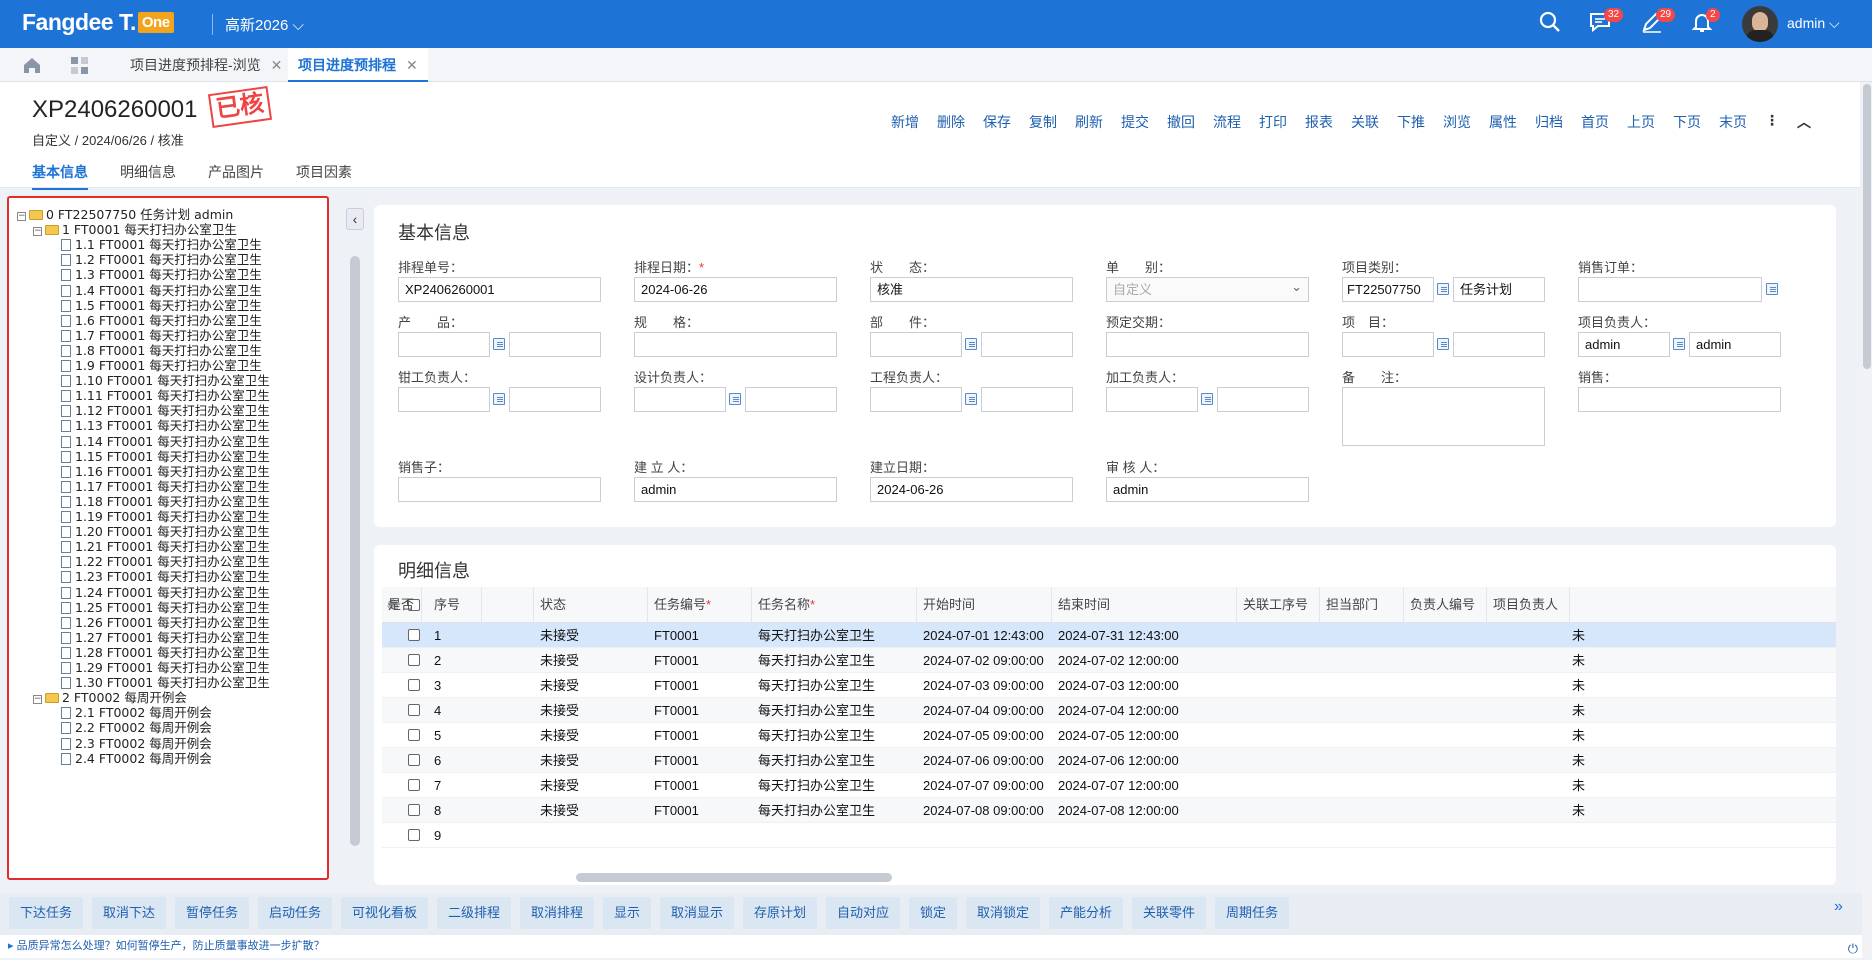 The width and height of the screenshot is (1872, 960). Describe the element at coordinates (212, 913) in the screenshot. I see `action-button-2: 暂停任务` at that location.